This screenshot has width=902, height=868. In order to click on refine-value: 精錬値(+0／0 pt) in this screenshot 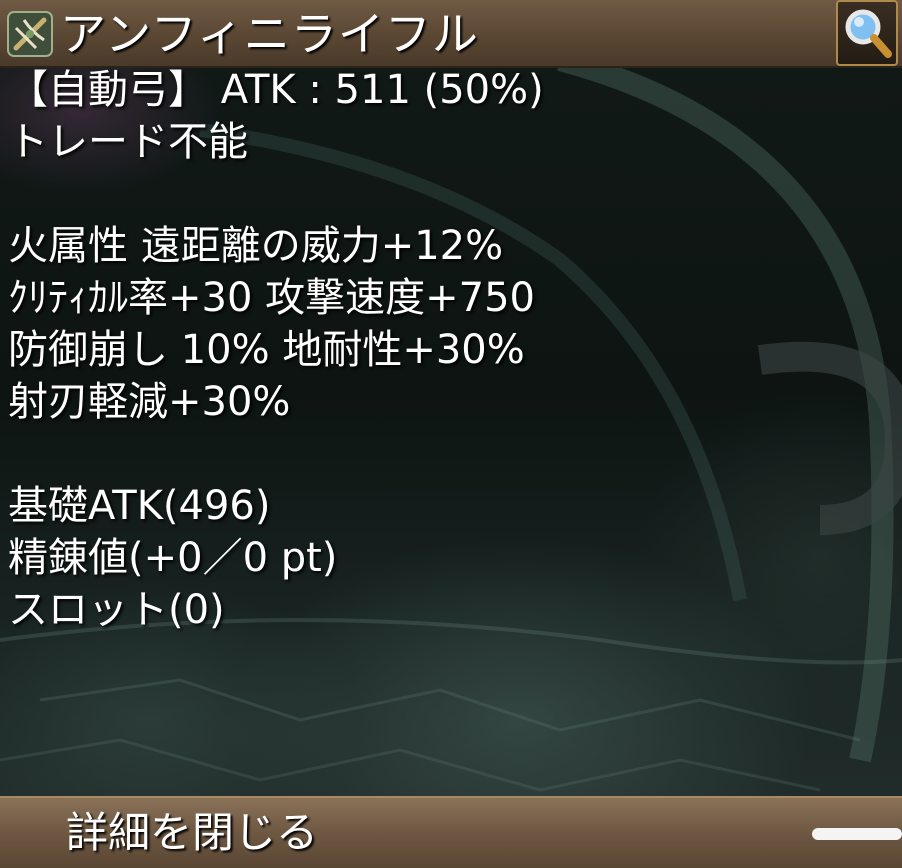, I will do `click(173, 558)`.